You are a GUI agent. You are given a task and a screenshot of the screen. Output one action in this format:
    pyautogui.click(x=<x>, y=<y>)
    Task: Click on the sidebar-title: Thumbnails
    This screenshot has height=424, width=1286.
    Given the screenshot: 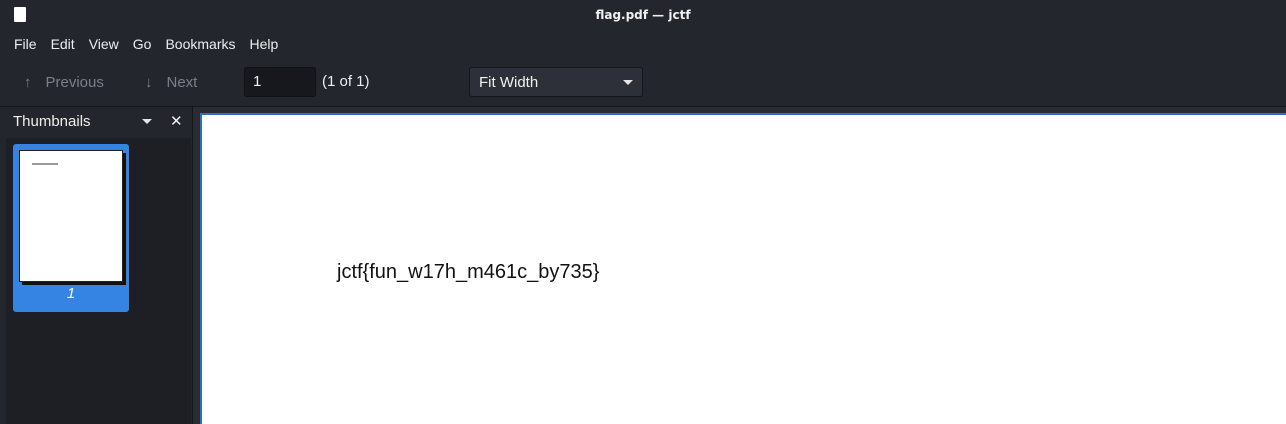 What is the action you would take?
    pyautogui.click(x=52, y=121)
    